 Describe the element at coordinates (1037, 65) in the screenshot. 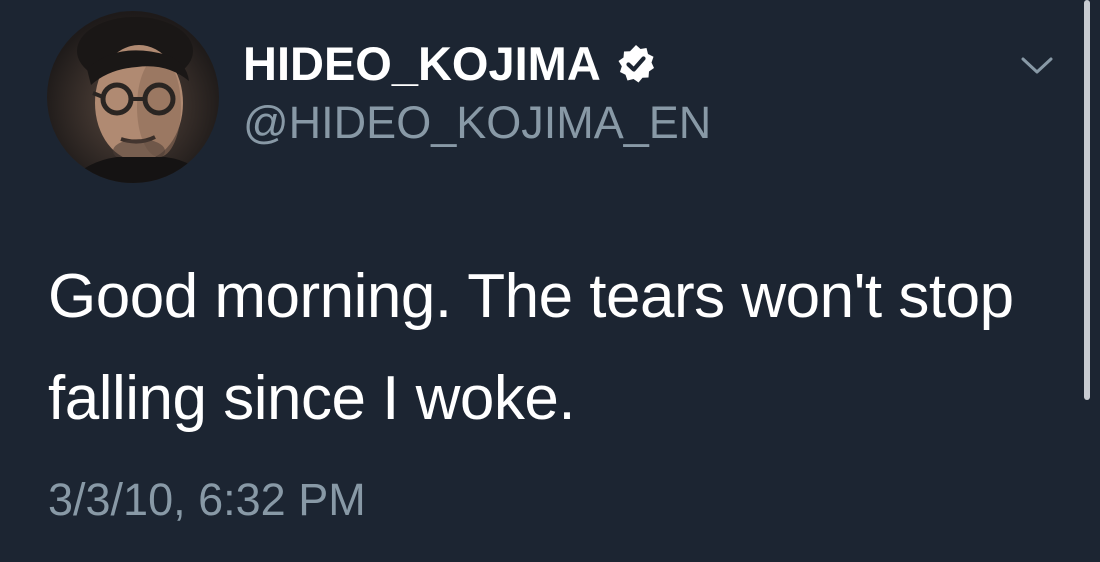

I see `chevron-down-icon` at that location.